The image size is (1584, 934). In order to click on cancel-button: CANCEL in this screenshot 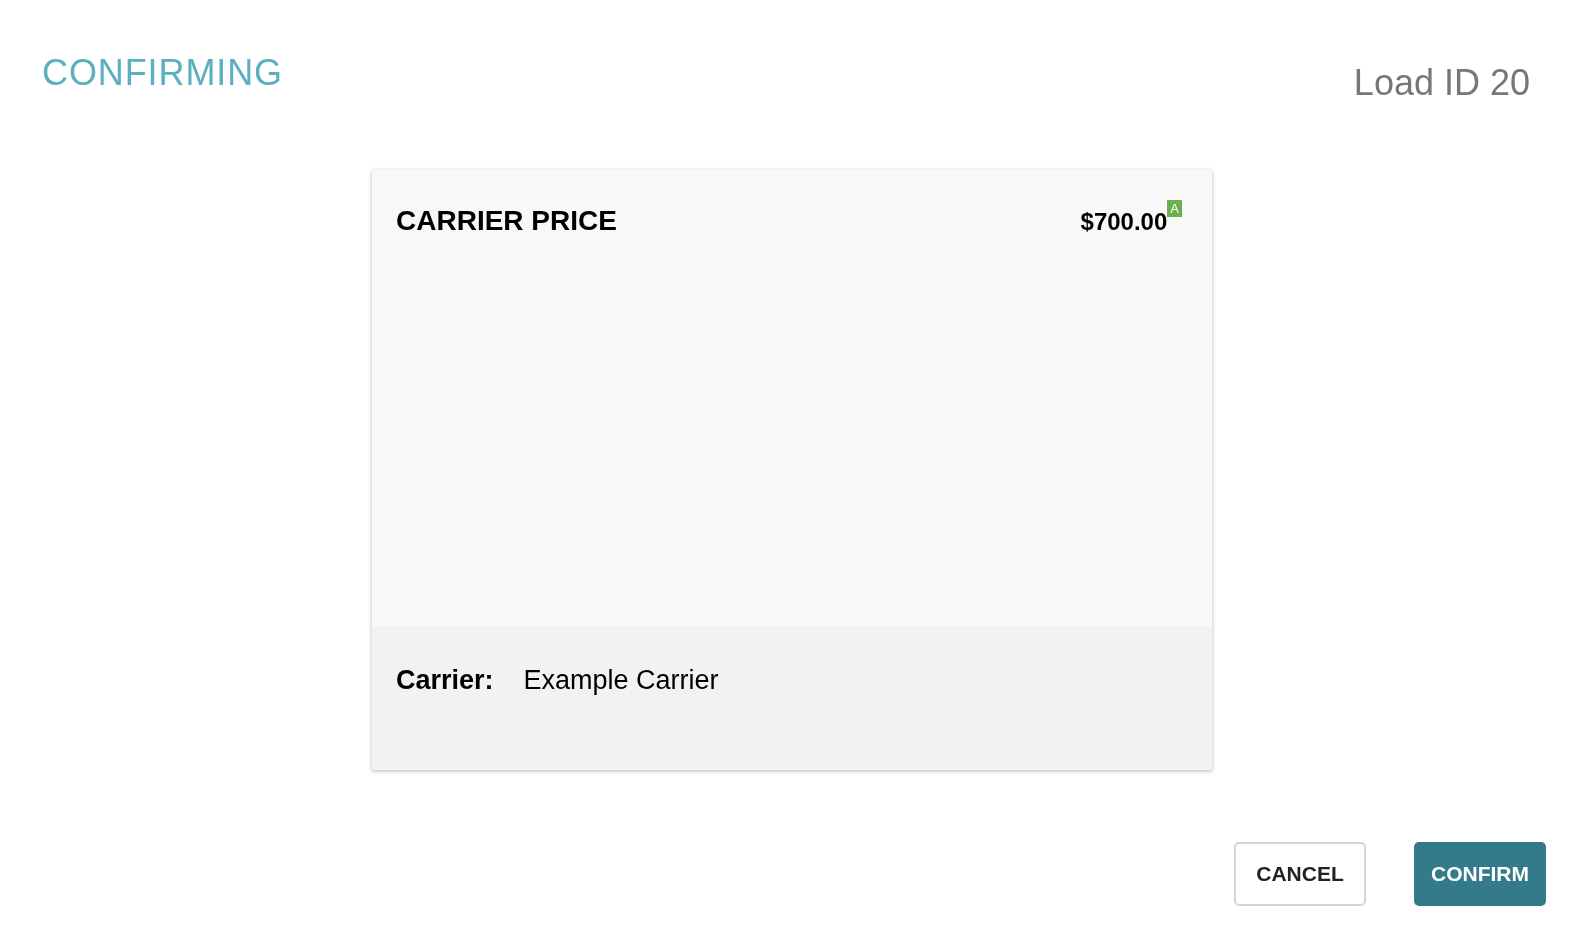, I will do `click(1300, 874)`.